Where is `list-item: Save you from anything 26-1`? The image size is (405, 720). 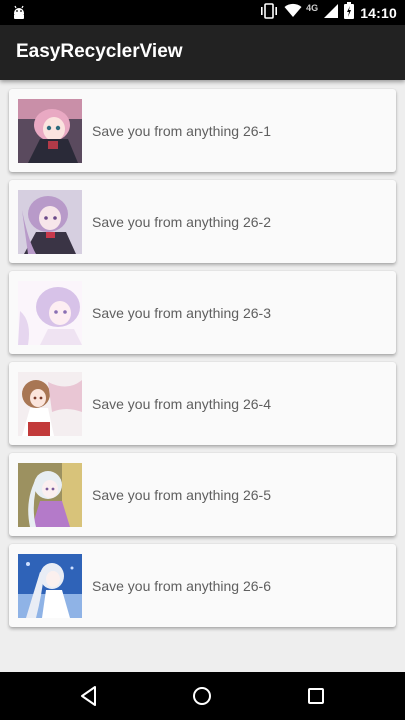
list-item: Save you from anything 26-1 is located at coordinates (202, 130).